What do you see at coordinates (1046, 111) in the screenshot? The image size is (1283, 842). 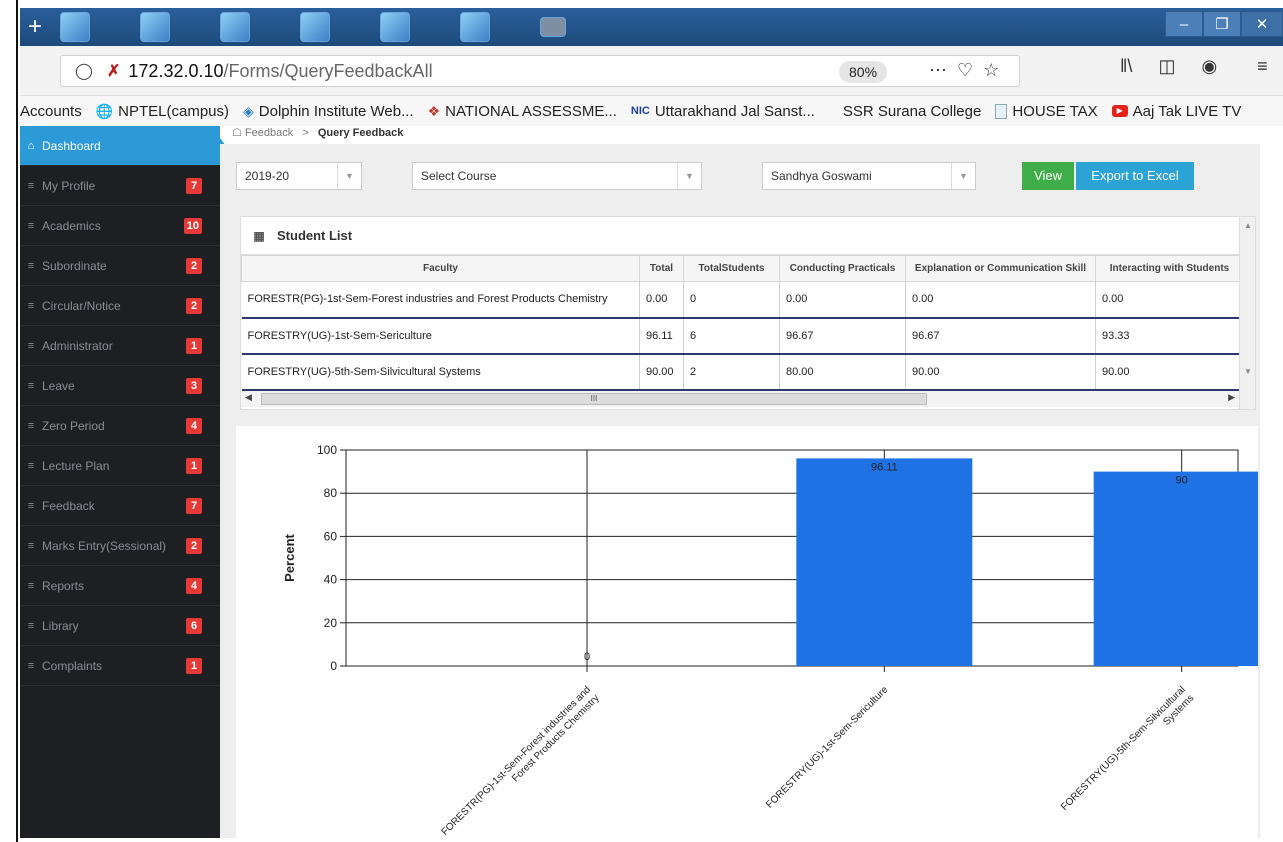 I see `bookmark-house-tax: HOUSE TAX` at bounding box center [1046, 111].